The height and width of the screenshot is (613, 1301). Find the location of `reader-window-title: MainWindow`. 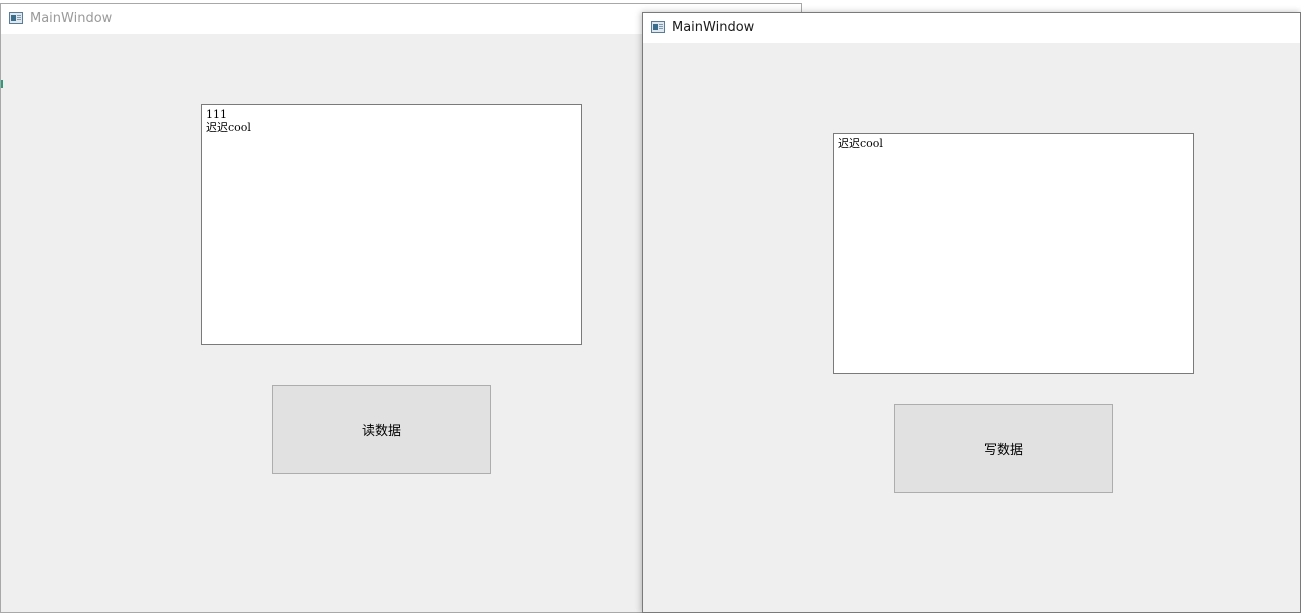

reader-window-title: MainWindow is located at coordinates (71, 18).